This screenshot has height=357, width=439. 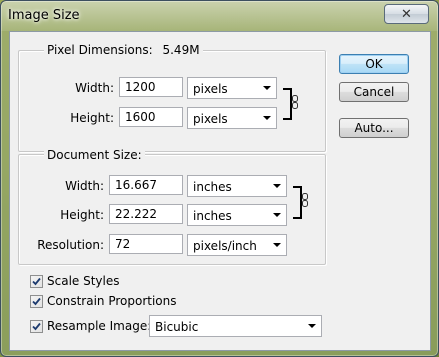 What do you see at coordinates (70, 245) in the screenshot?
I see `resolution-label: Resolution:` at bounding box center [70, 245].